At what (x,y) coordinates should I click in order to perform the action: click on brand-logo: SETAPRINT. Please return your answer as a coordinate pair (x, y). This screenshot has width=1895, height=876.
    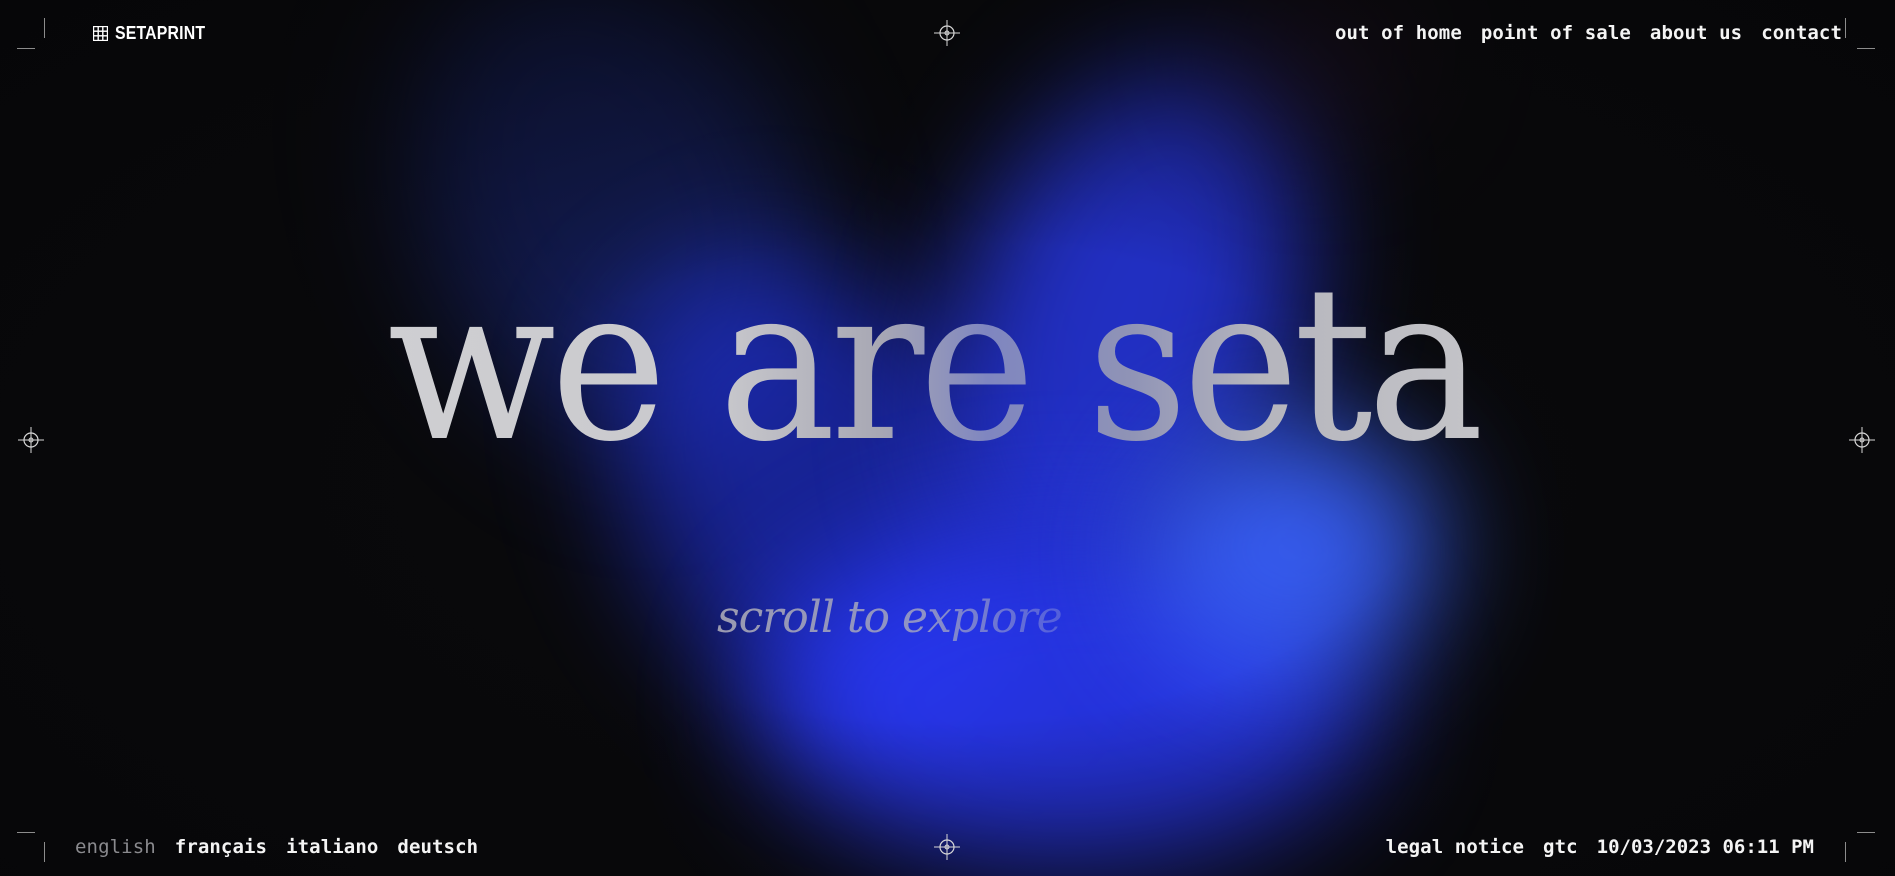
    Looking at the image, I should click on (155, 33).